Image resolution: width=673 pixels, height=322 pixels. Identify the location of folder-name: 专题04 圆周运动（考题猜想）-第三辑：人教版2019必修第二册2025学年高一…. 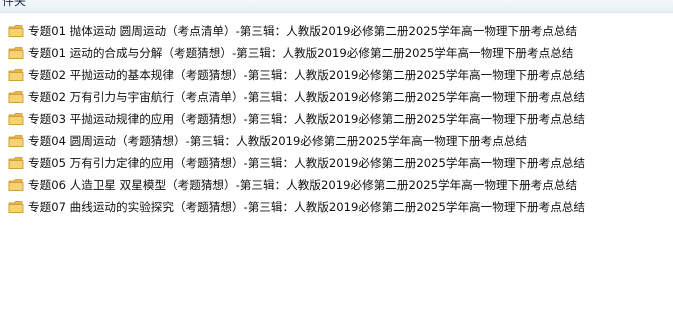
(278, 141).